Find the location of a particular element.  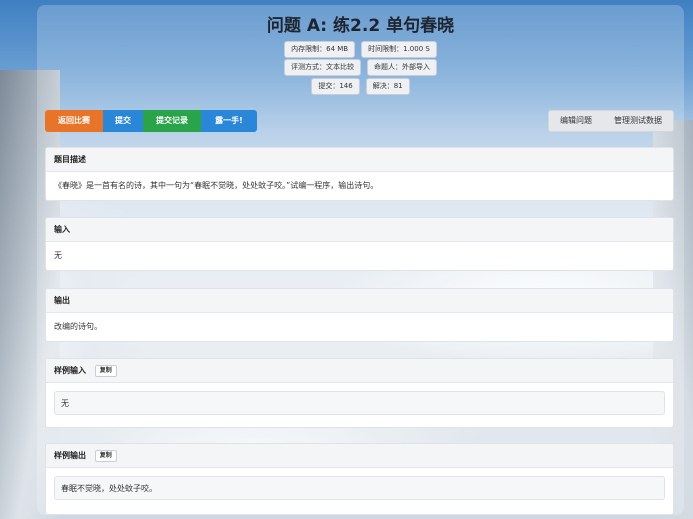

sample-output-heading: 样例输出 复制 is located at coordinates (359, 456).